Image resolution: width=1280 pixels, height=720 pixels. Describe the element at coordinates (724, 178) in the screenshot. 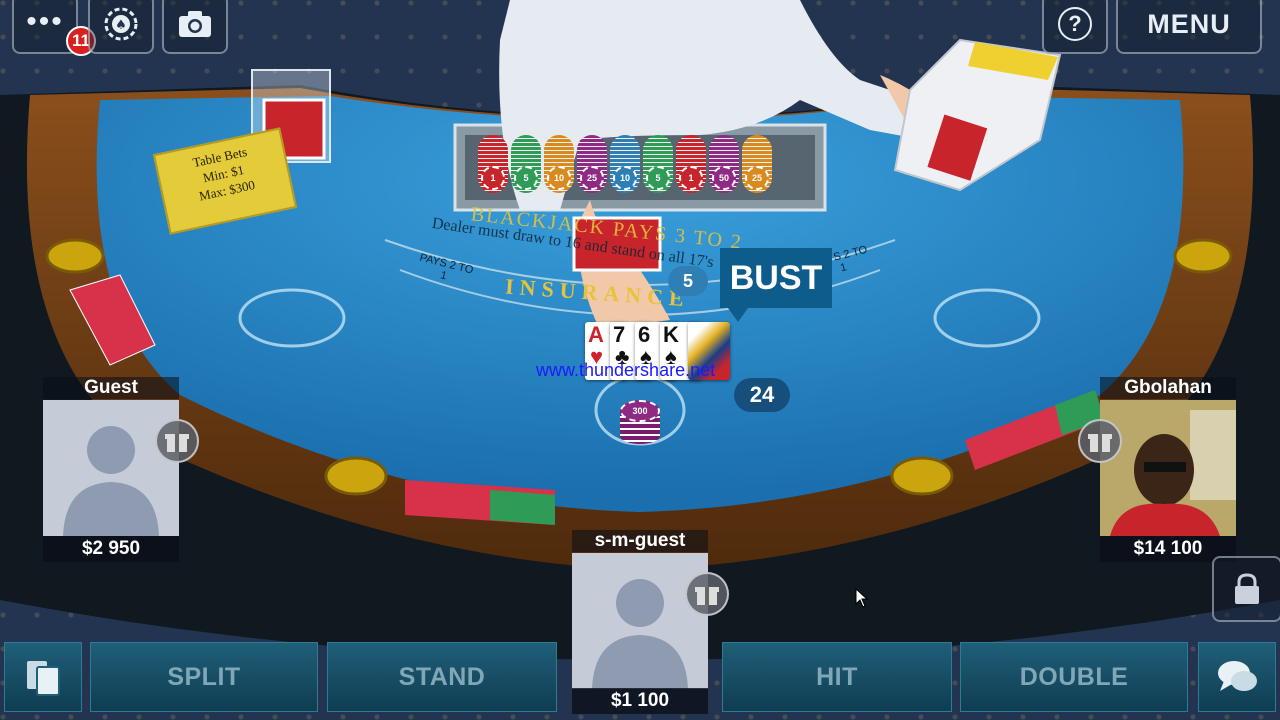

I see `rack-chip-value: 50` at that location.